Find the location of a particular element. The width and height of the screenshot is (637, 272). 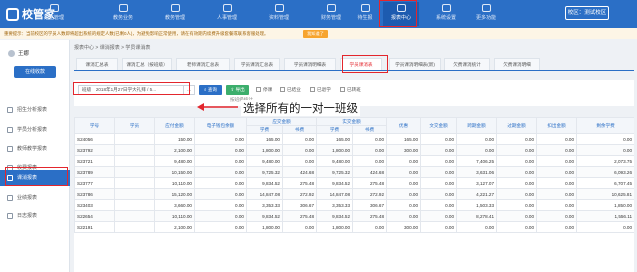

export-button-label: 导出 is located at coordinates (240, 89).